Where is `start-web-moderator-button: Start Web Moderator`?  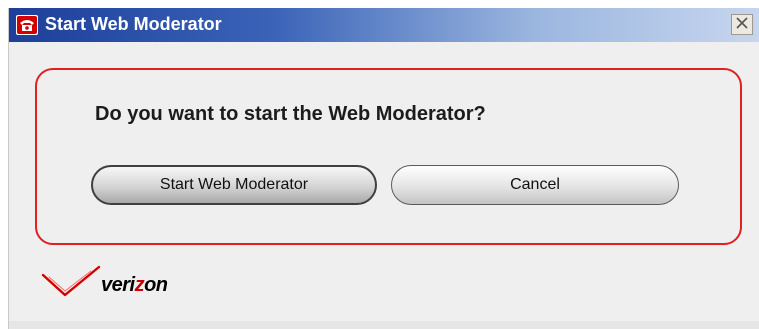 start-web-moderator-button: Start Web Moderator is located at coordinates (234, 185).